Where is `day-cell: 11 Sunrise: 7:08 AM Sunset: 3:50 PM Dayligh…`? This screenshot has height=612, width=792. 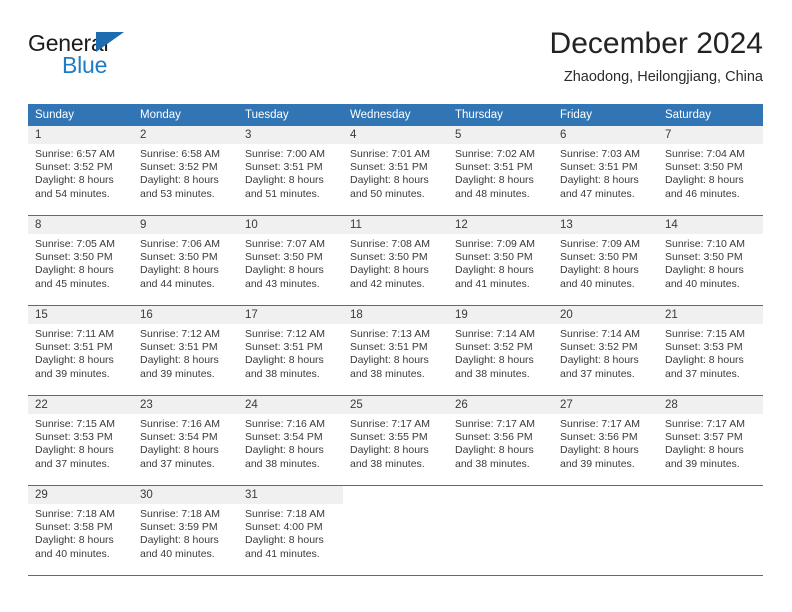
day-cell: 11 Sunrise: 7:08 AM Sunset: 3:50 PM Dayligh… is located at coordinates (395, 260).